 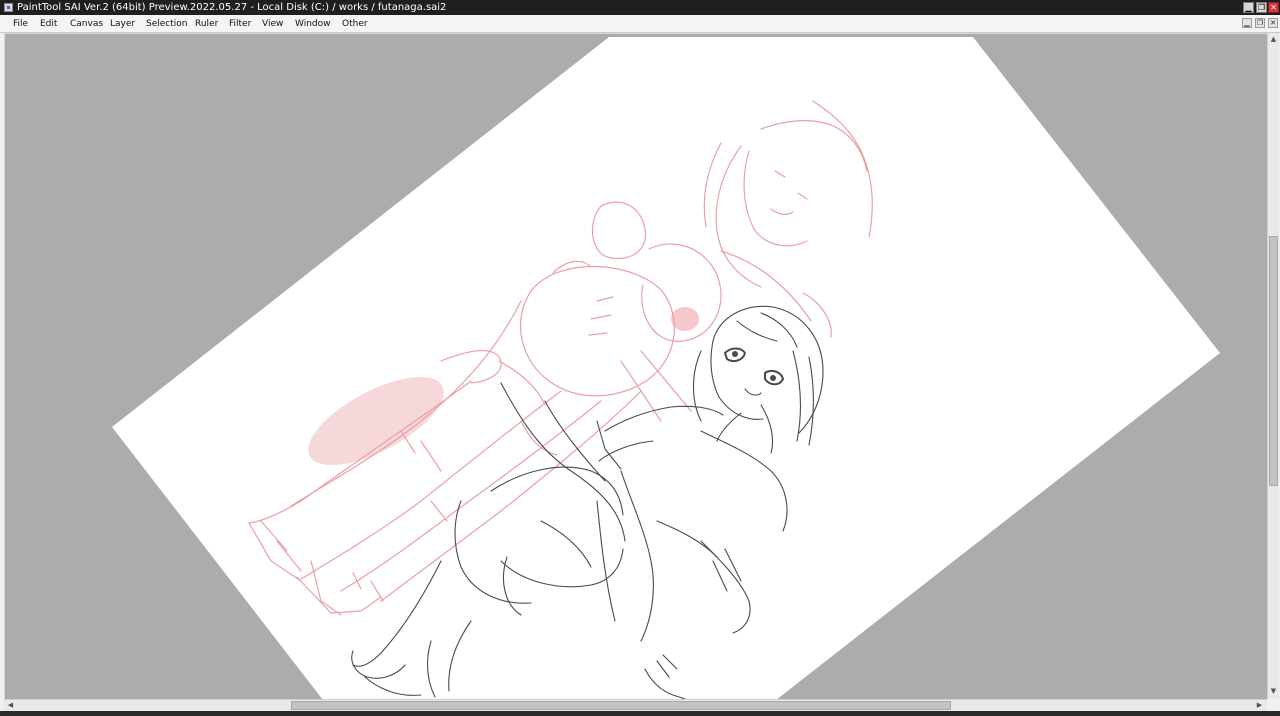 What do you see at coordinates (1259, 705) in the screenshot?
I see `scroll-right-icon: ▶` at bounding box center [1259, 705].